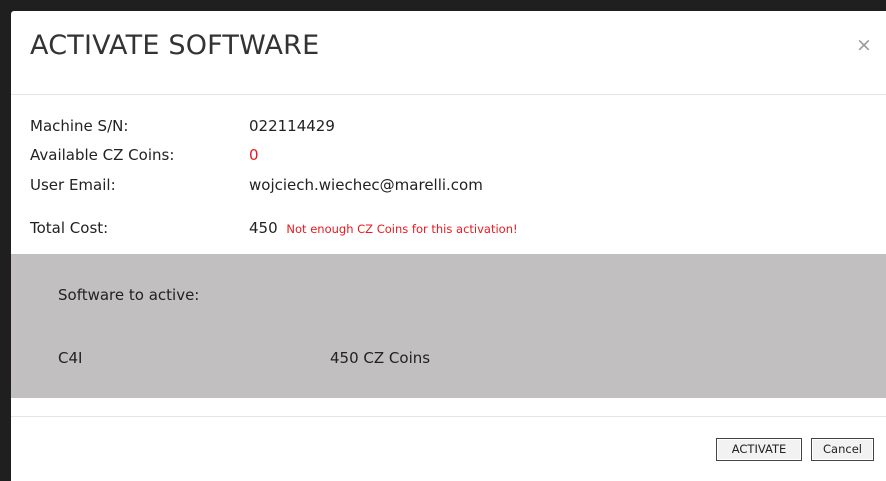 The width and height of the screenshot is (886, 481). Describe the element at coordinates (79, 126) in the screenshot. I see `machine-sn-label: Machine S/N:` at that location.